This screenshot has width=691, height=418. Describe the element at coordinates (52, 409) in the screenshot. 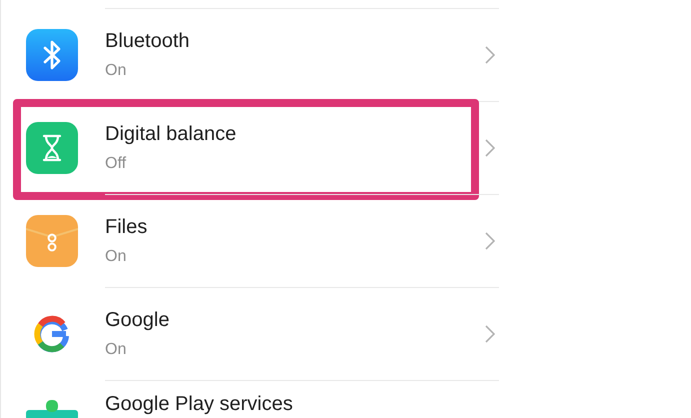

I see `puzzle-piece-icon` at that location.